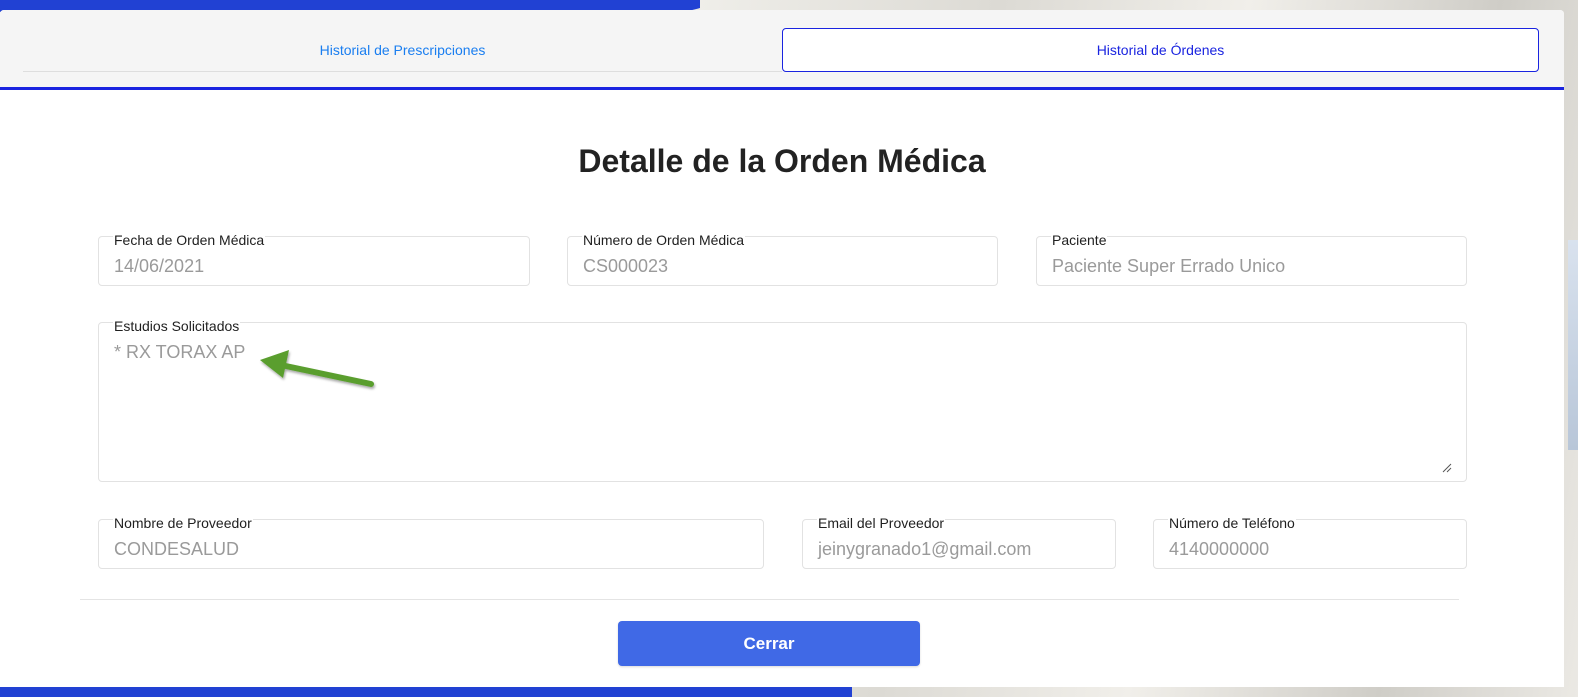 The width and height of the screenshot is (1578, 697). What do you see at coordinates (782, 161) in the screenshot?
I see `page-title: Detalle de la Orden Médica` at bounding box center [782, 161].